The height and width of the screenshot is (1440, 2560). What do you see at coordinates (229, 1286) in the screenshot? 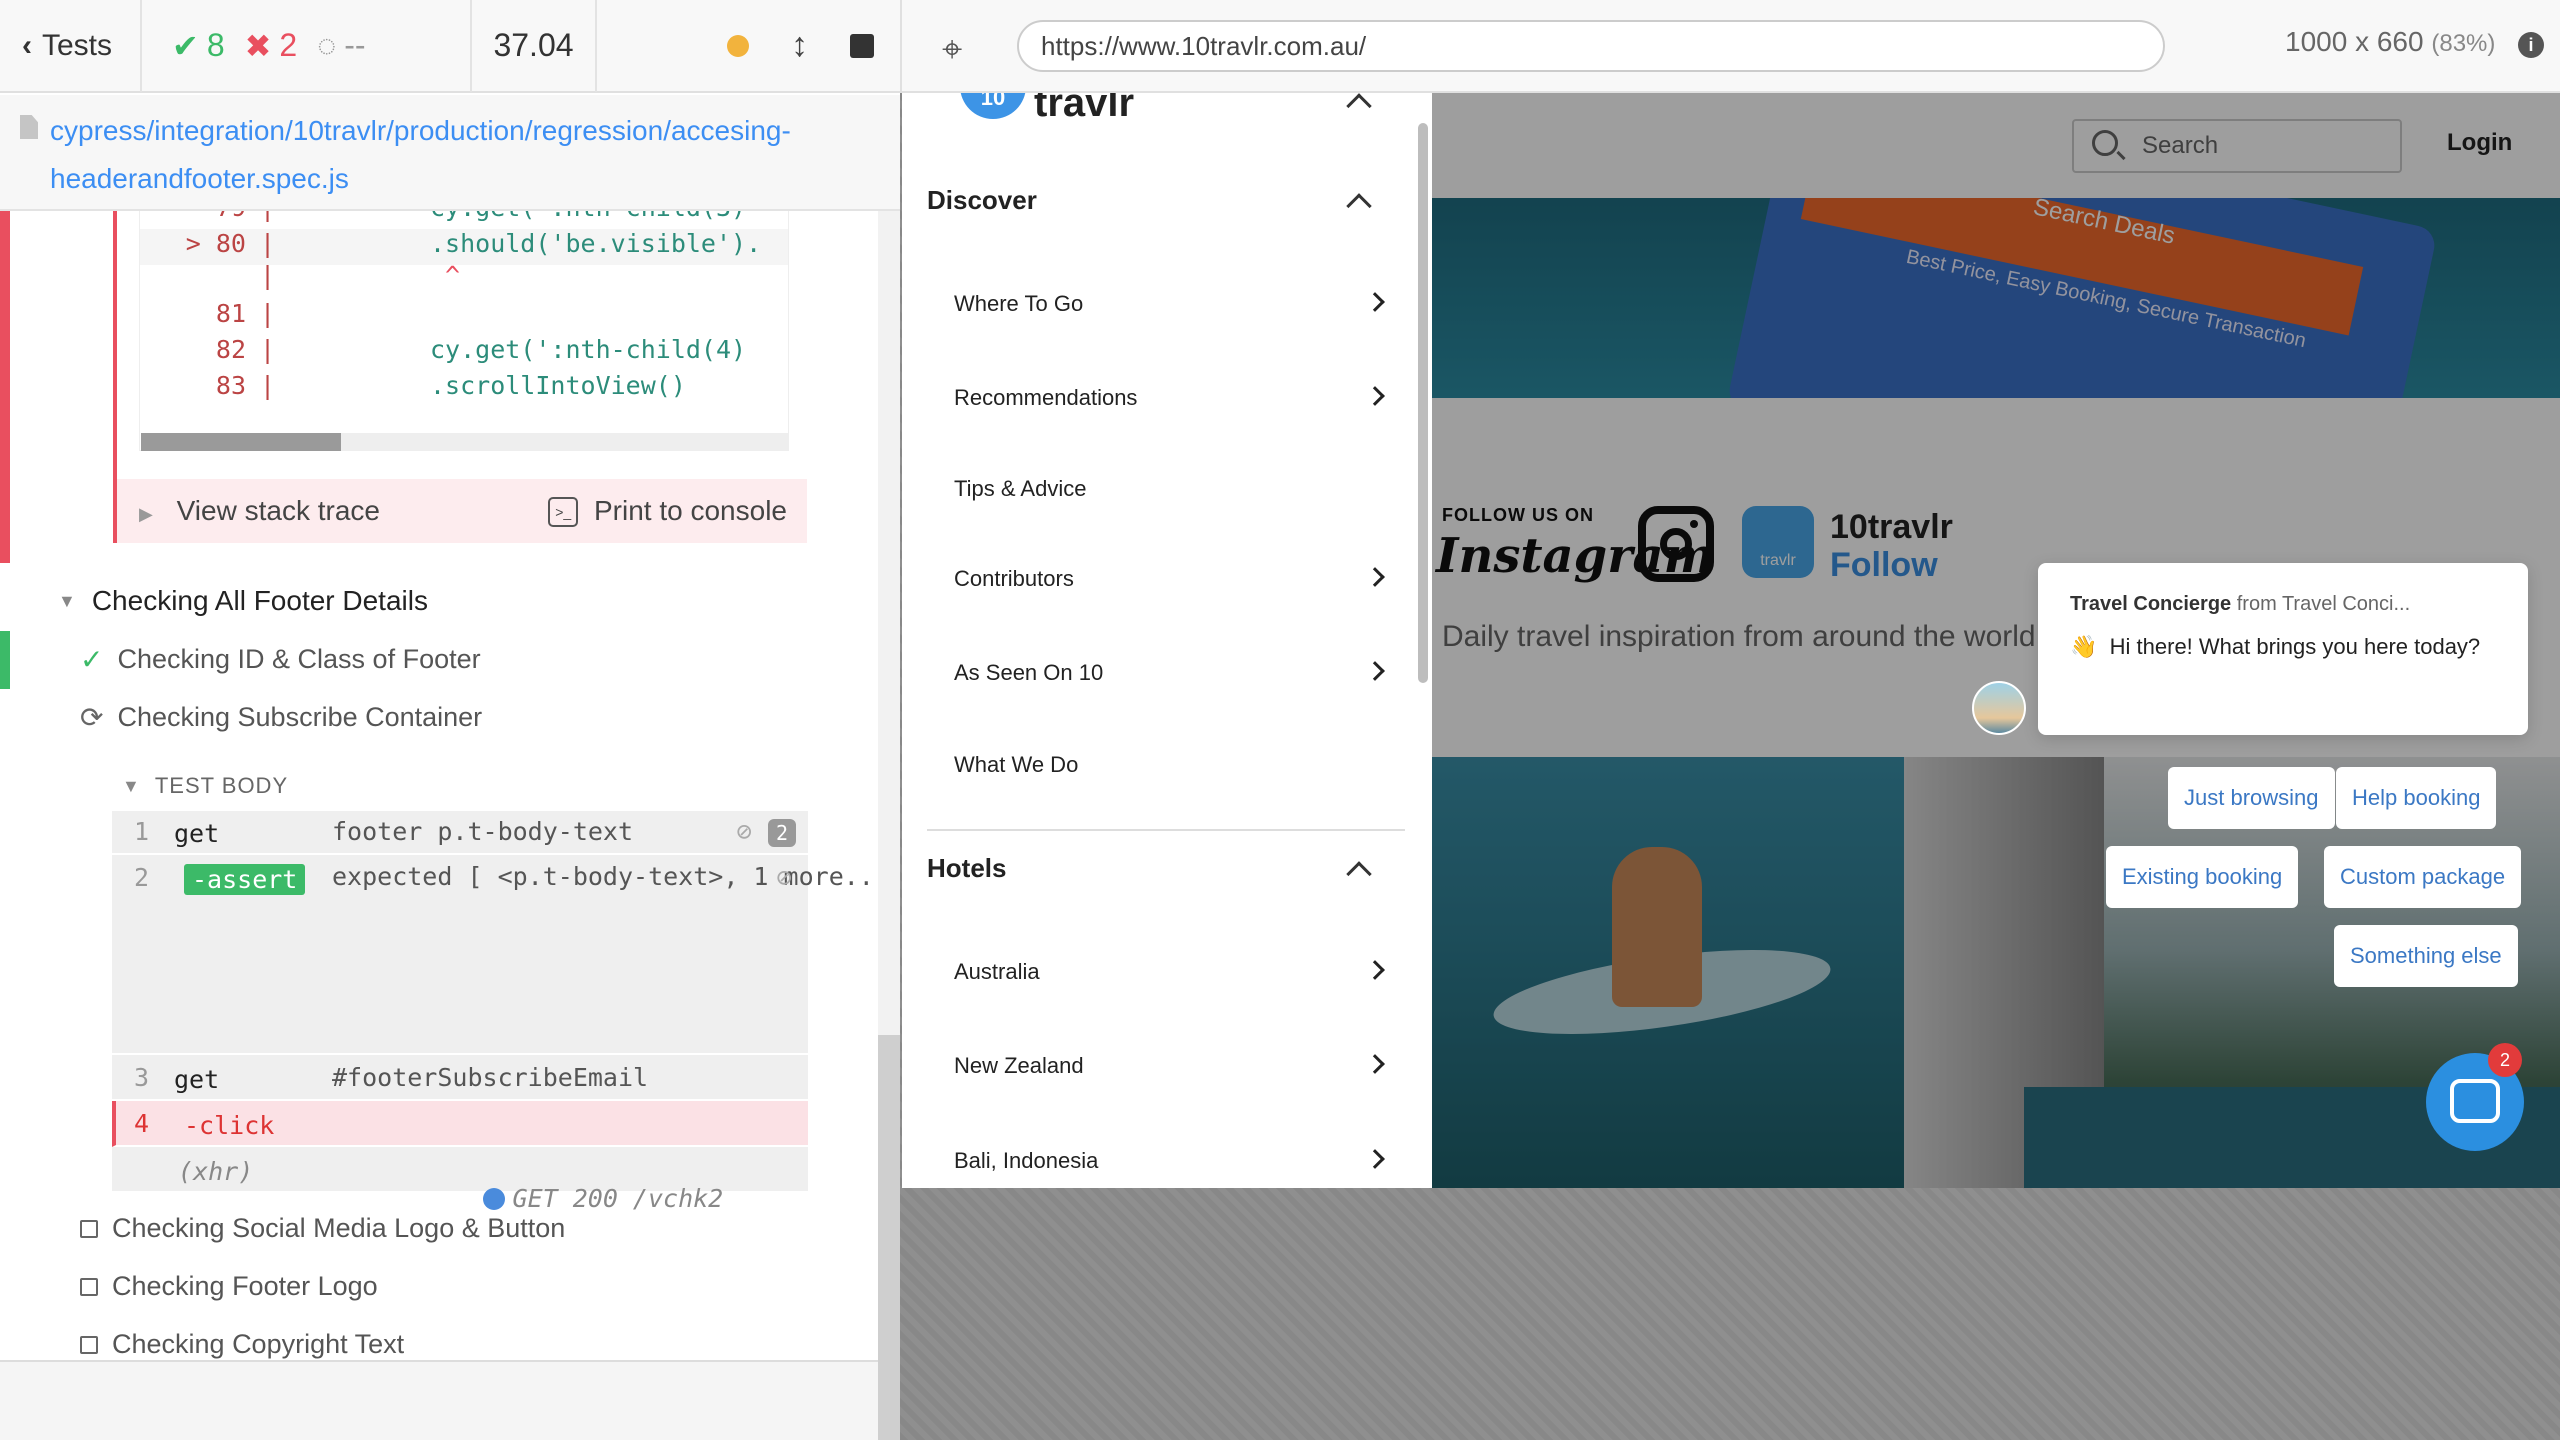
I see `test-item: Checking Footer Logo` at bounding box center [229, 1286].